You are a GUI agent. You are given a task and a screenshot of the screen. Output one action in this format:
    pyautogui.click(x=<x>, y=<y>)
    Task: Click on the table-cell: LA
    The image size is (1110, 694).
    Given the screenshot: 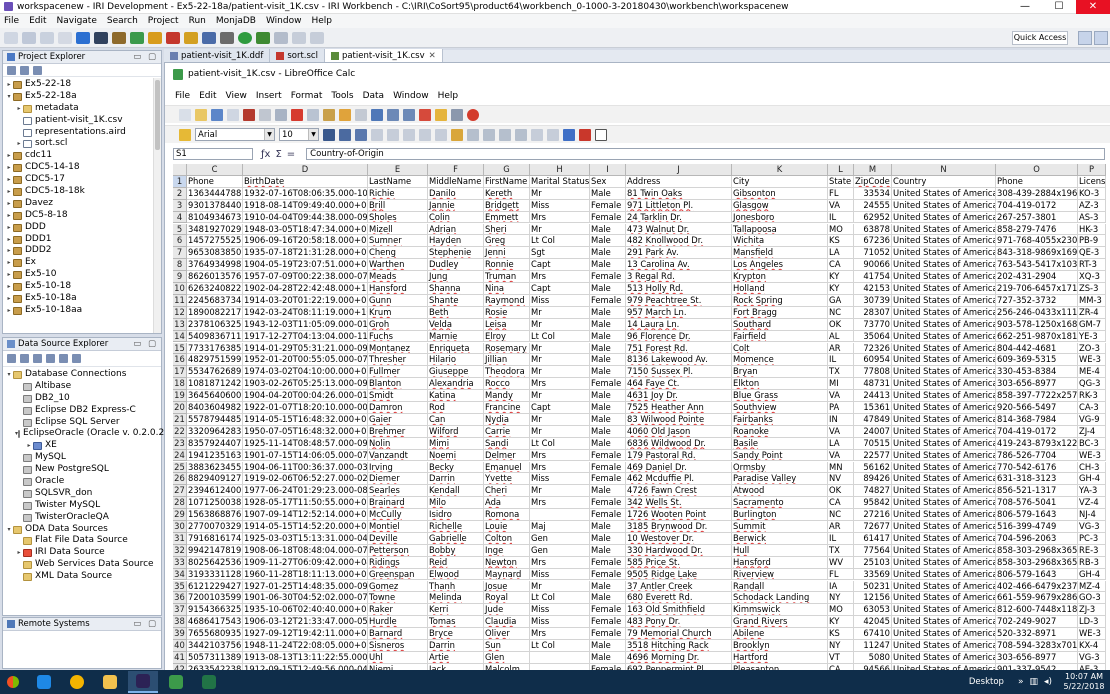 What is the action you would take?
    pyautogui.click(x=841, y=443)
    